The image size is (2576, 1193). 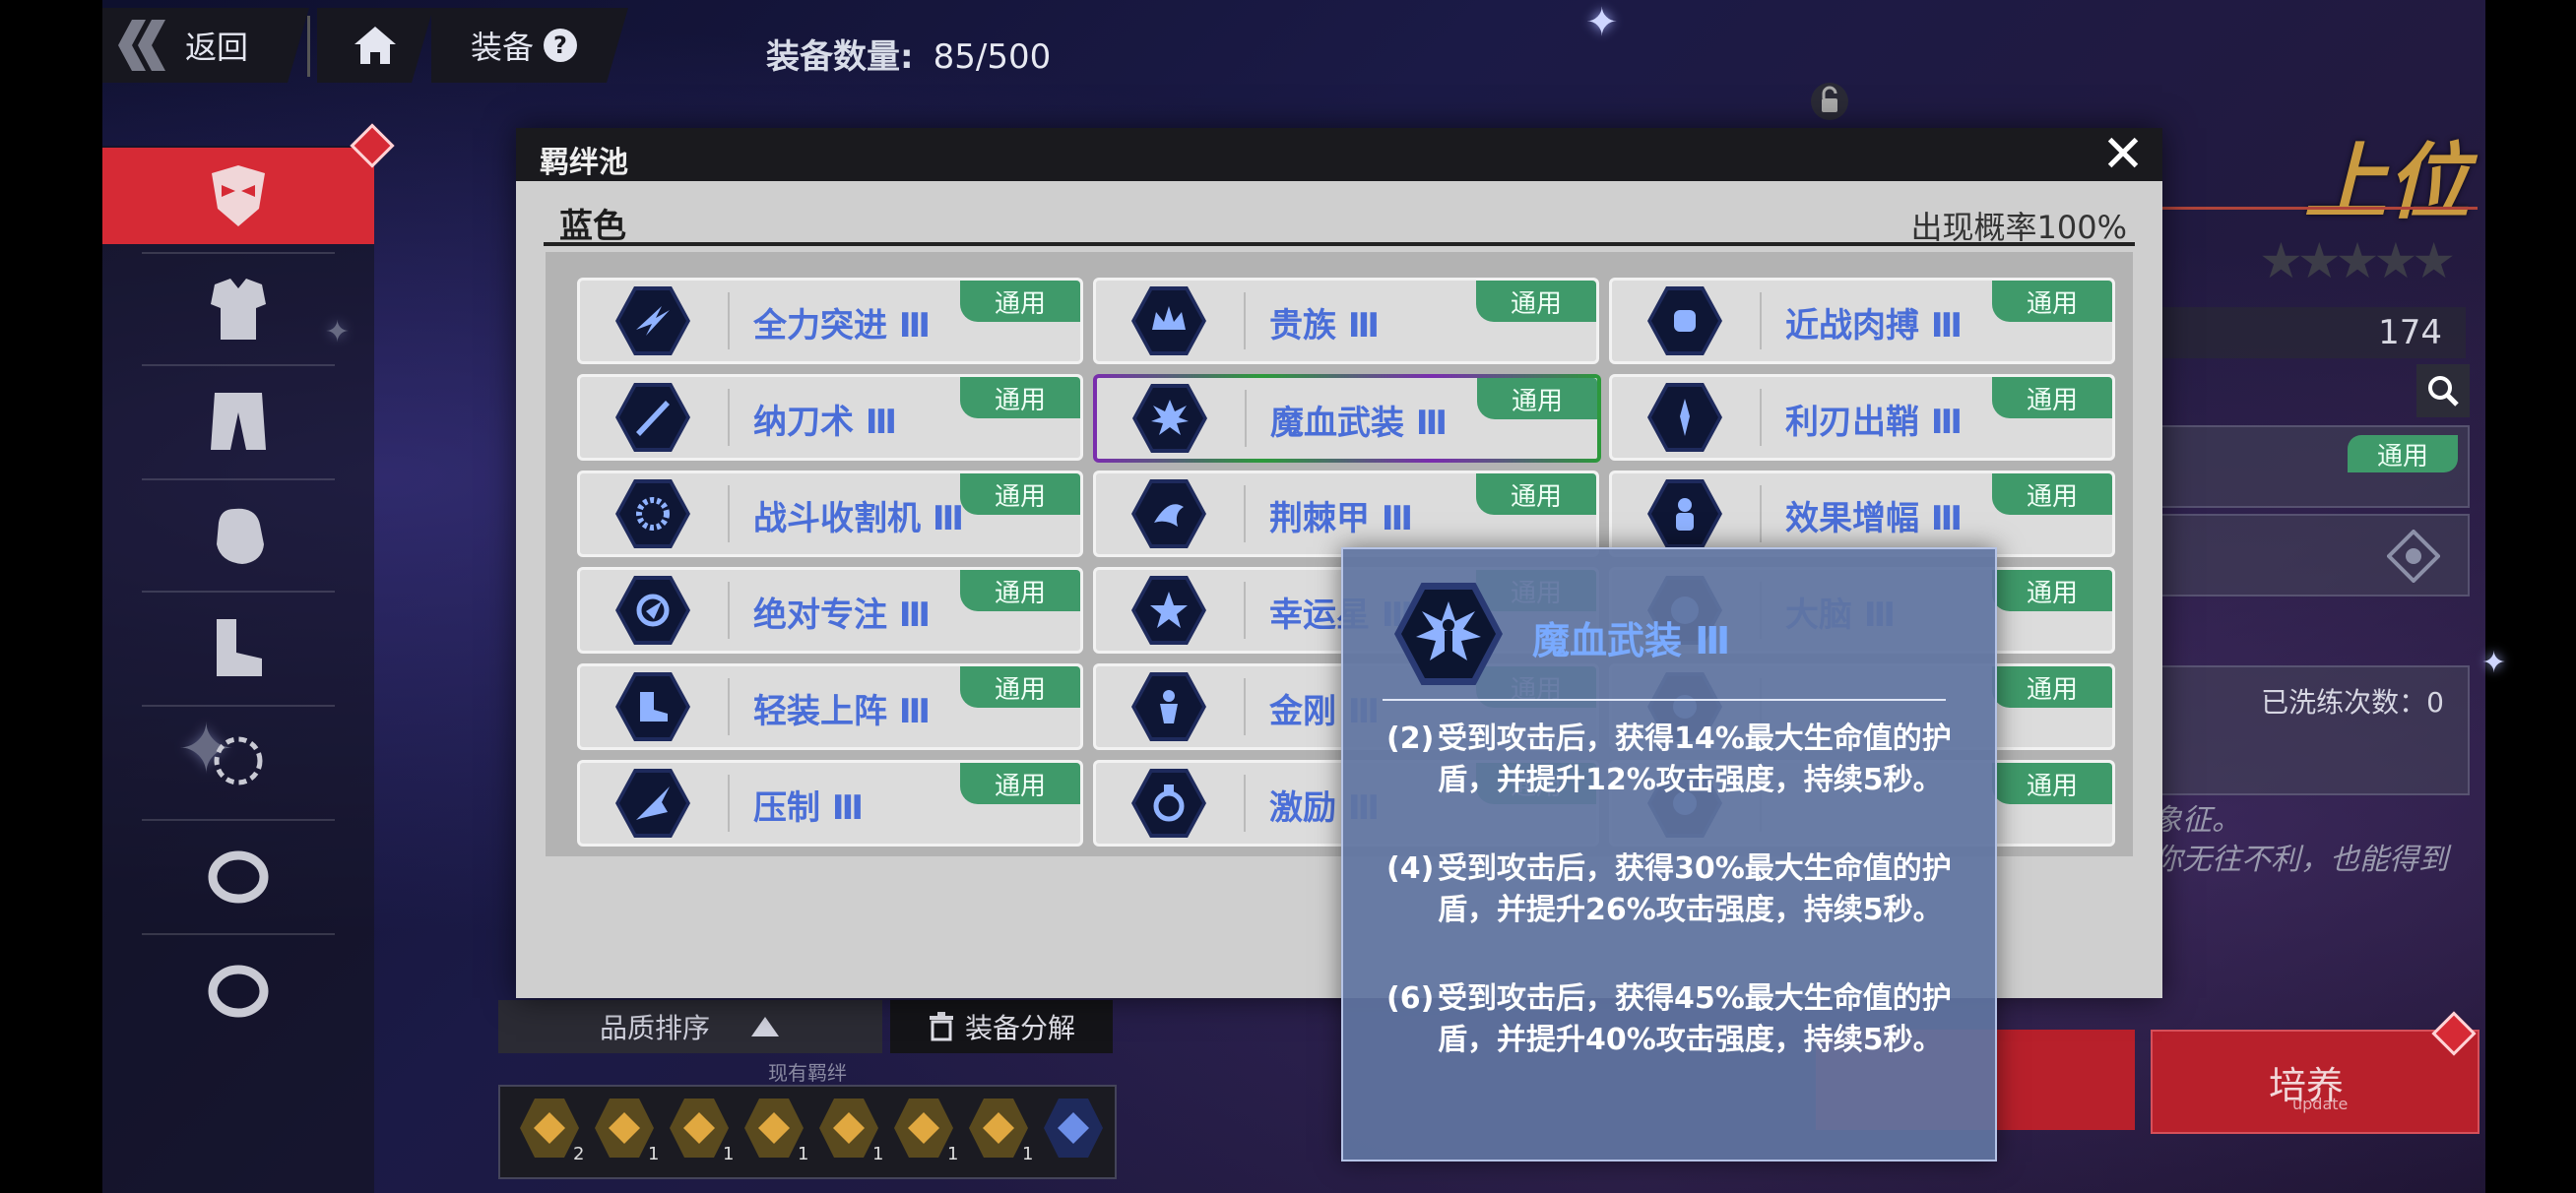 I want to click on bond-card: 全力突进 Ⅲ 通用, so click(x=830, y=321).